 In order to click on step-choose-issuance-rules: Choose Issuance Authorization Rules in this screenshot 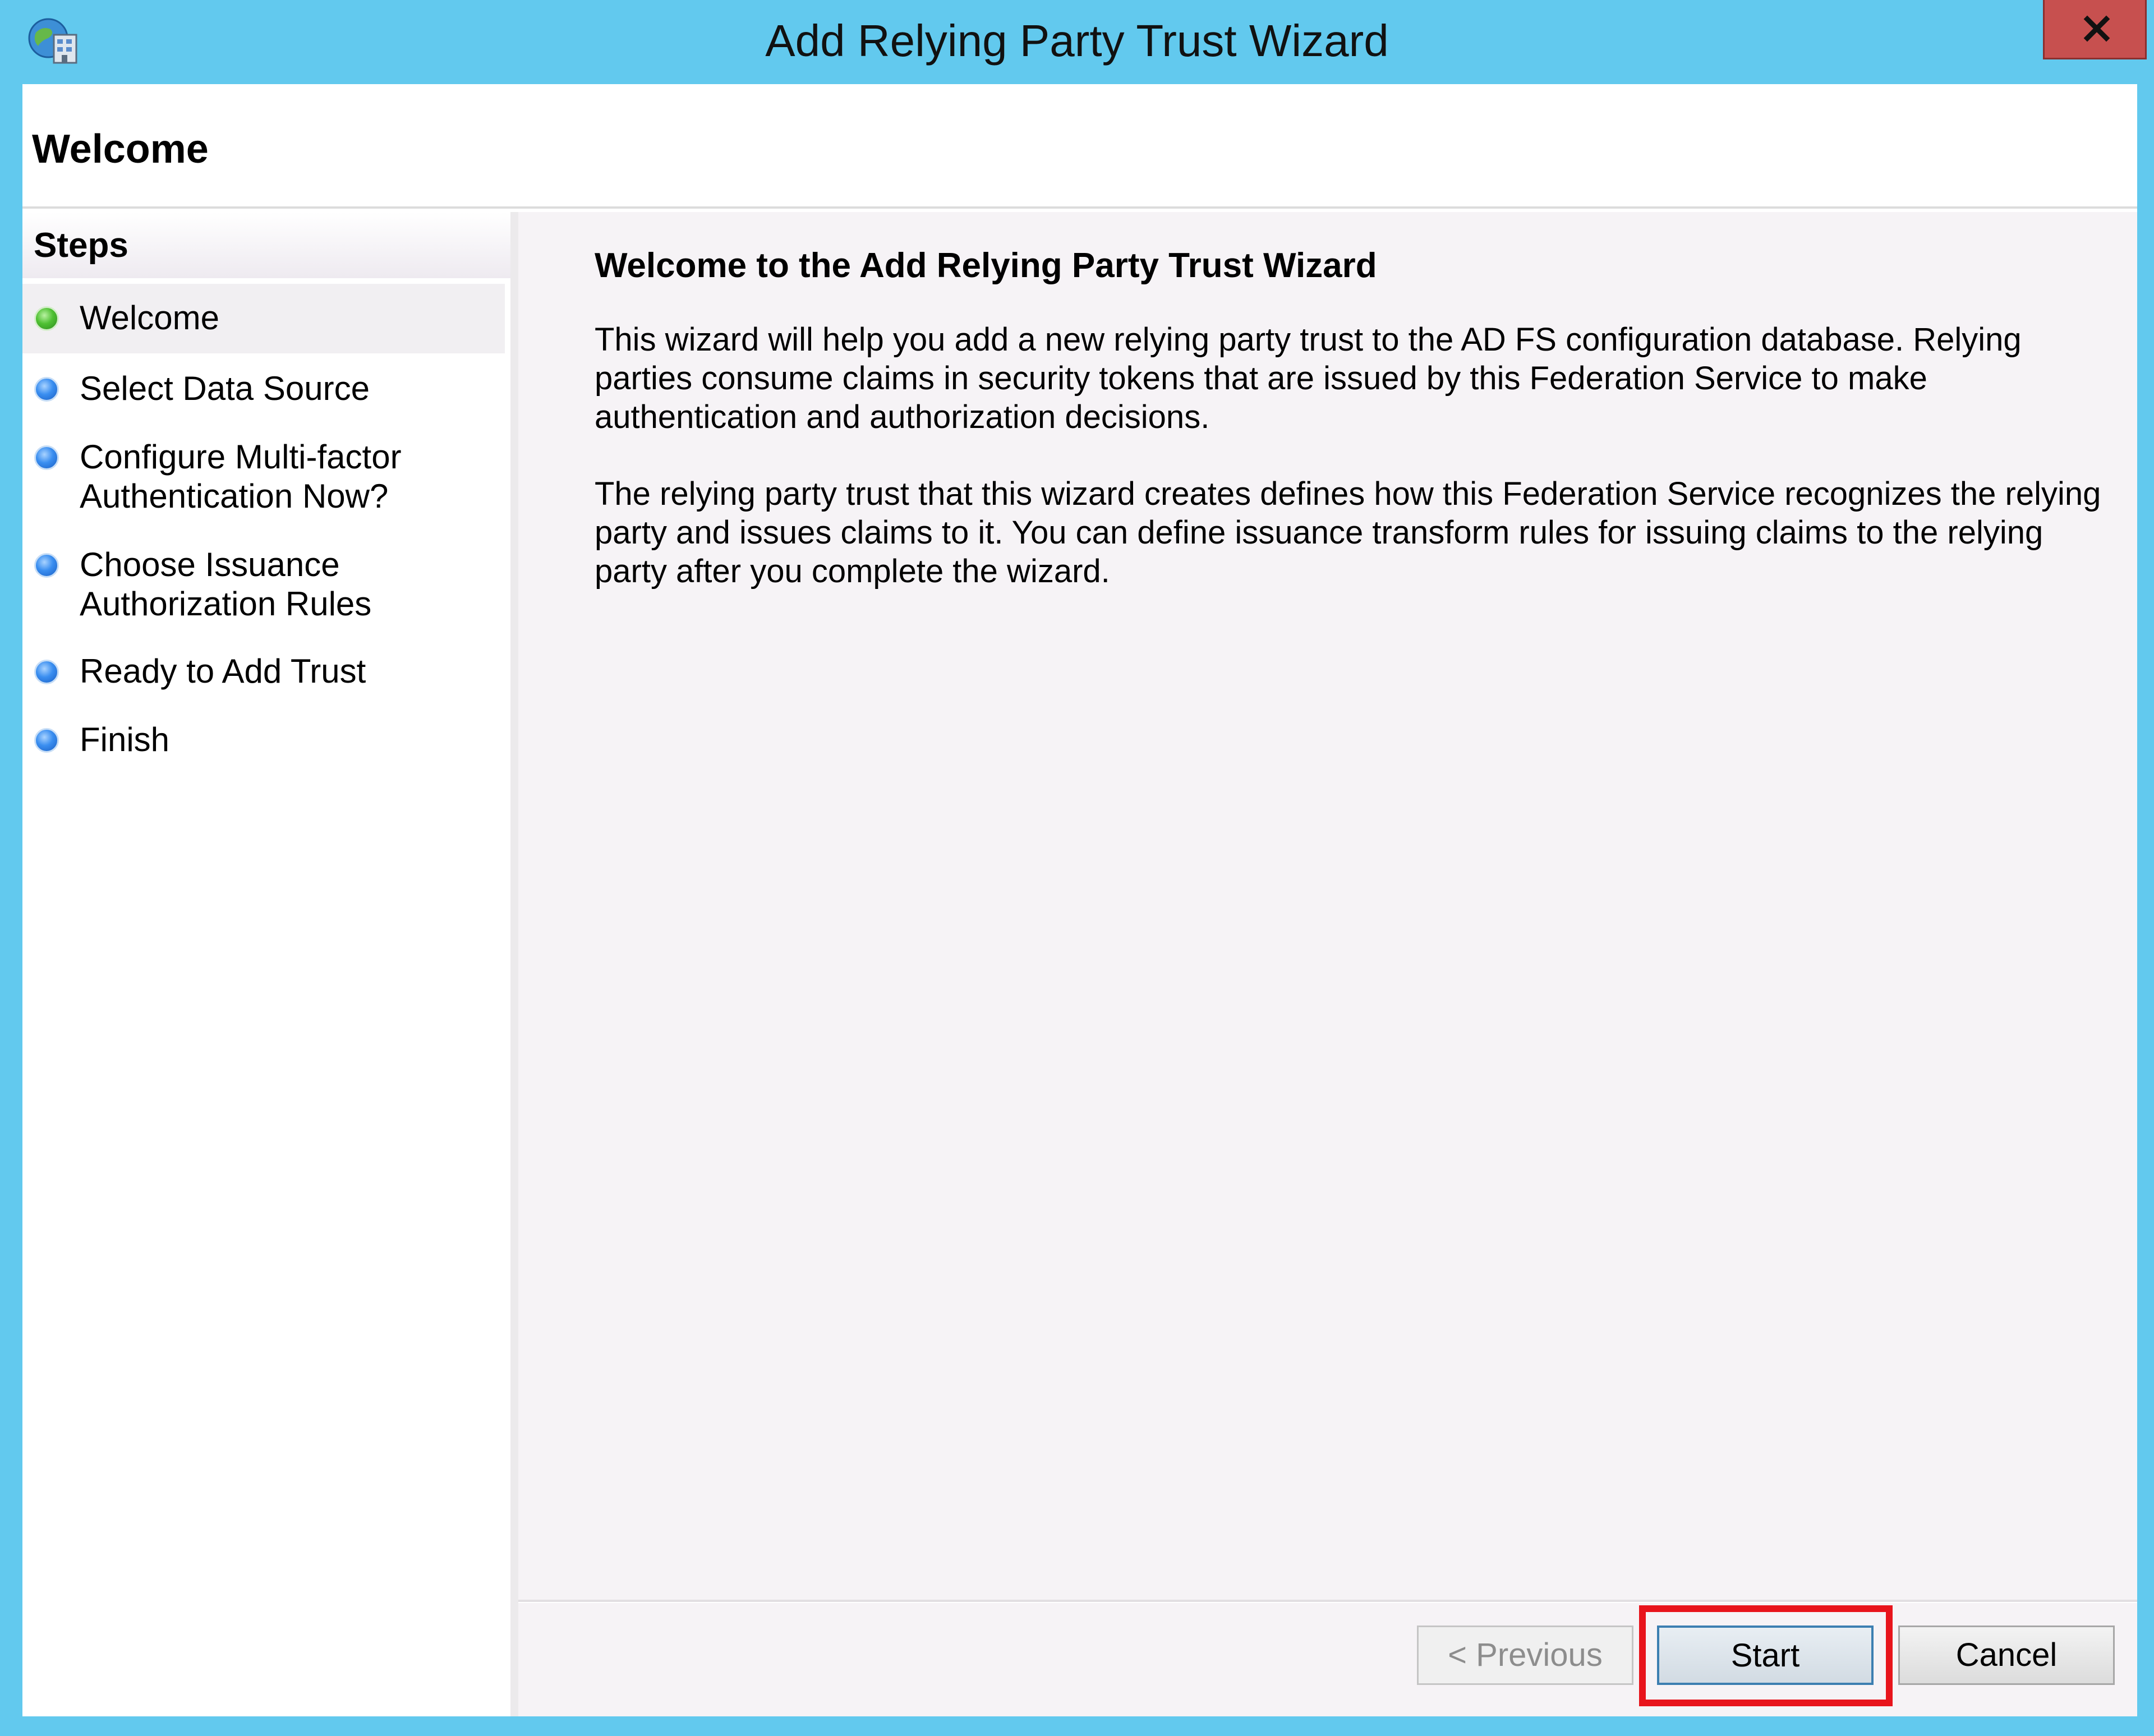, I will do `click(263, 583)`.